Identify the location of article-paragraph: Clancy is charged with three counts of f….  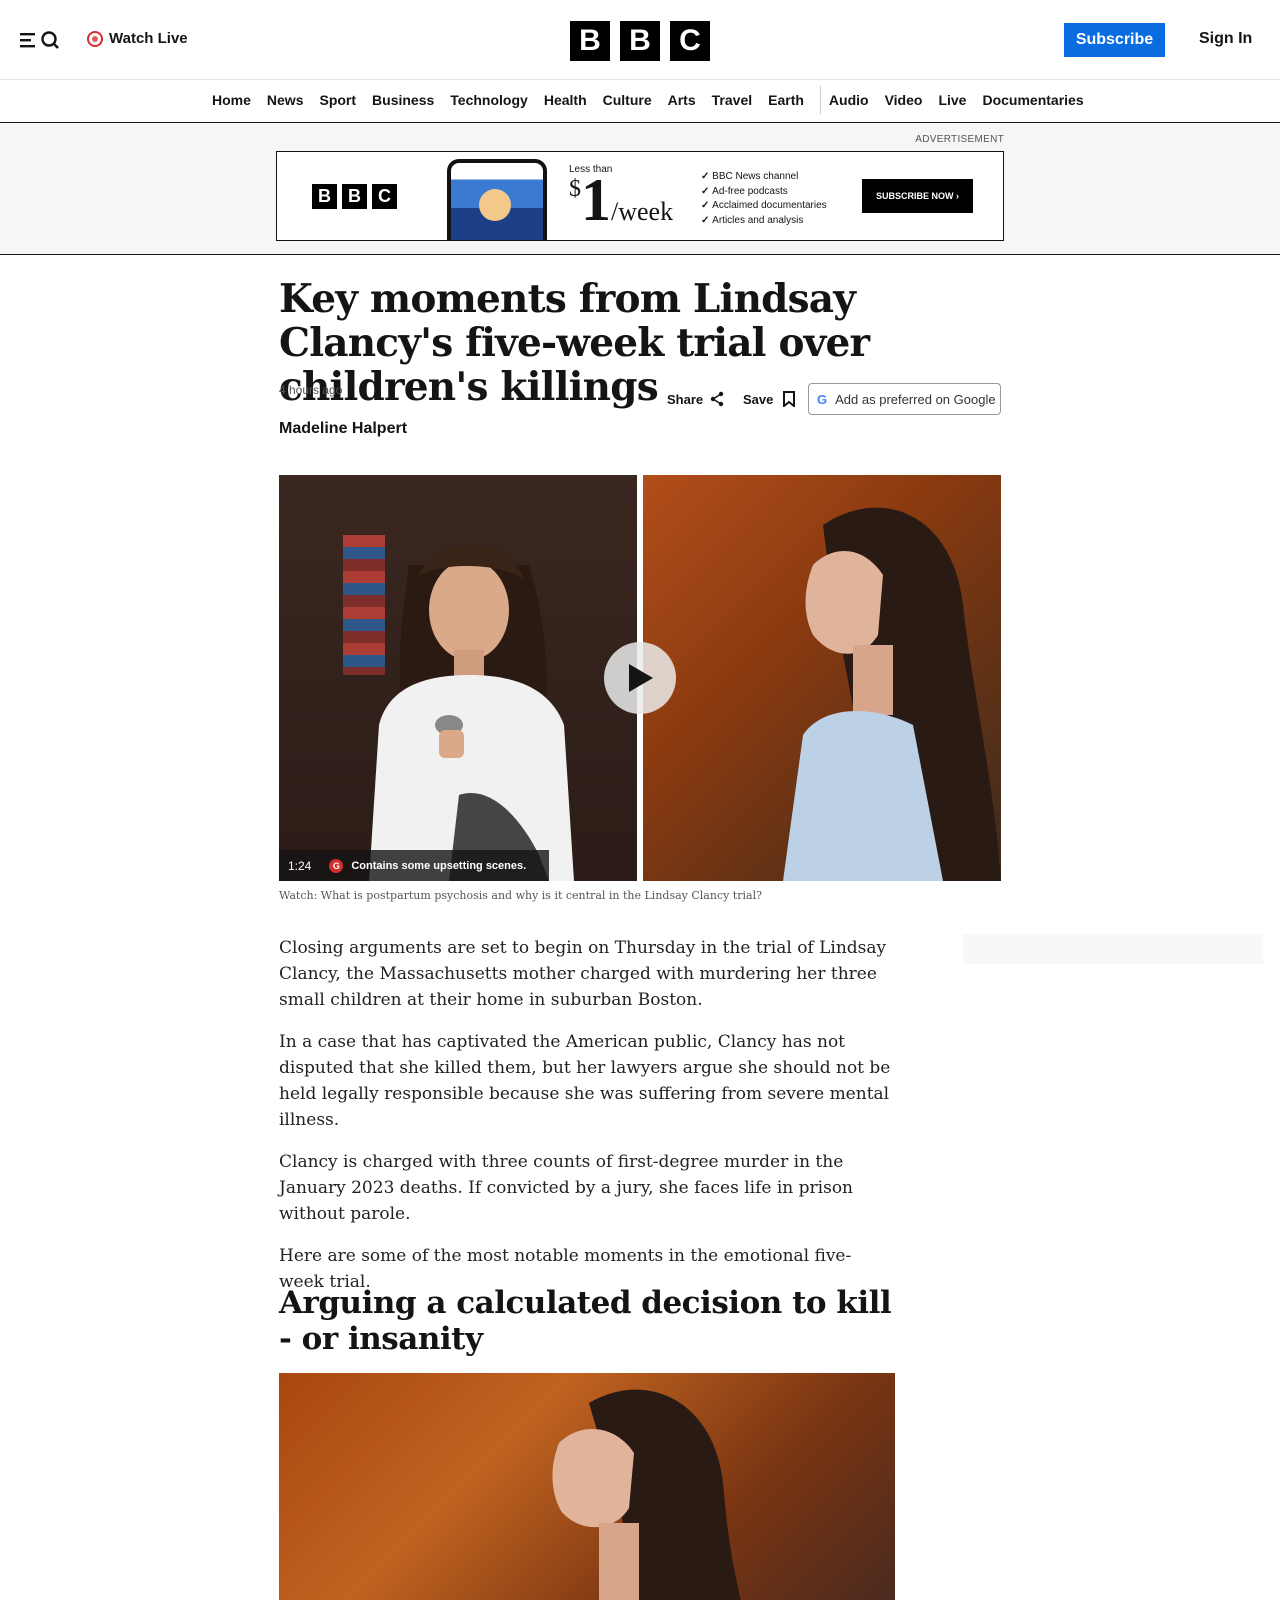
(566, 1188).